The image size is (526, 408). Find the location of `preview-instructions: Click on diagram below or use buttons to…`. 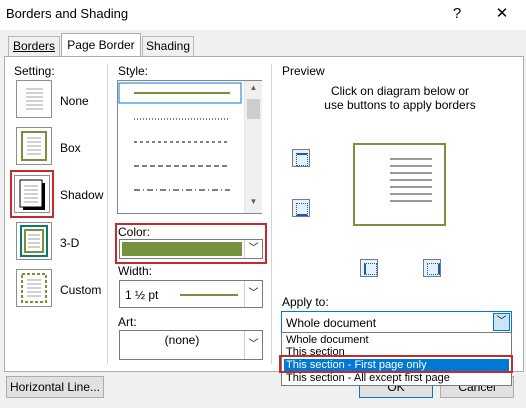

preview-instructions: Click on diagram below or use buttons to… is located at coordinates (400, 98).